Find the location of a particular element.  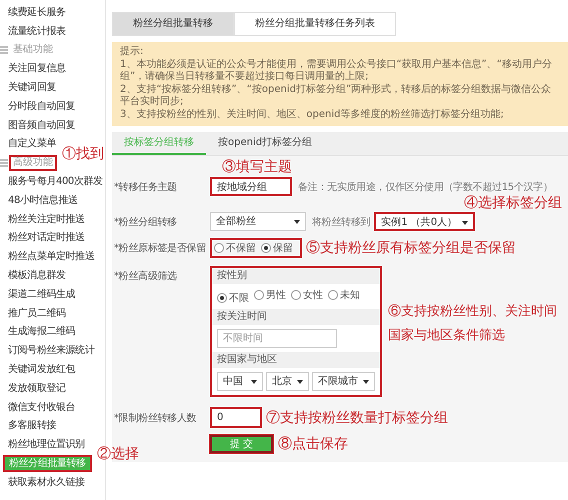

sidebar-item: 微信支付收银台 is located at coordinates (42, 407).